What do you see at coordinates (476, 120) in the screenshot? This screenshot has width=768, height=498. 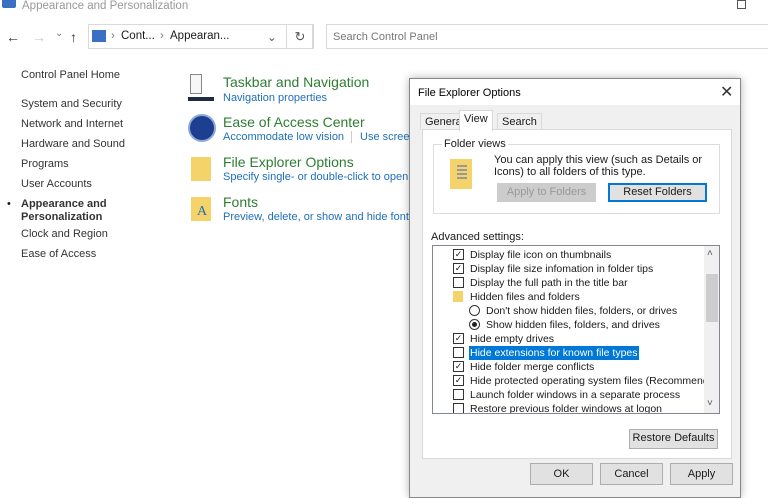 I see `tab-view: View` at bounding box center [476, 120].